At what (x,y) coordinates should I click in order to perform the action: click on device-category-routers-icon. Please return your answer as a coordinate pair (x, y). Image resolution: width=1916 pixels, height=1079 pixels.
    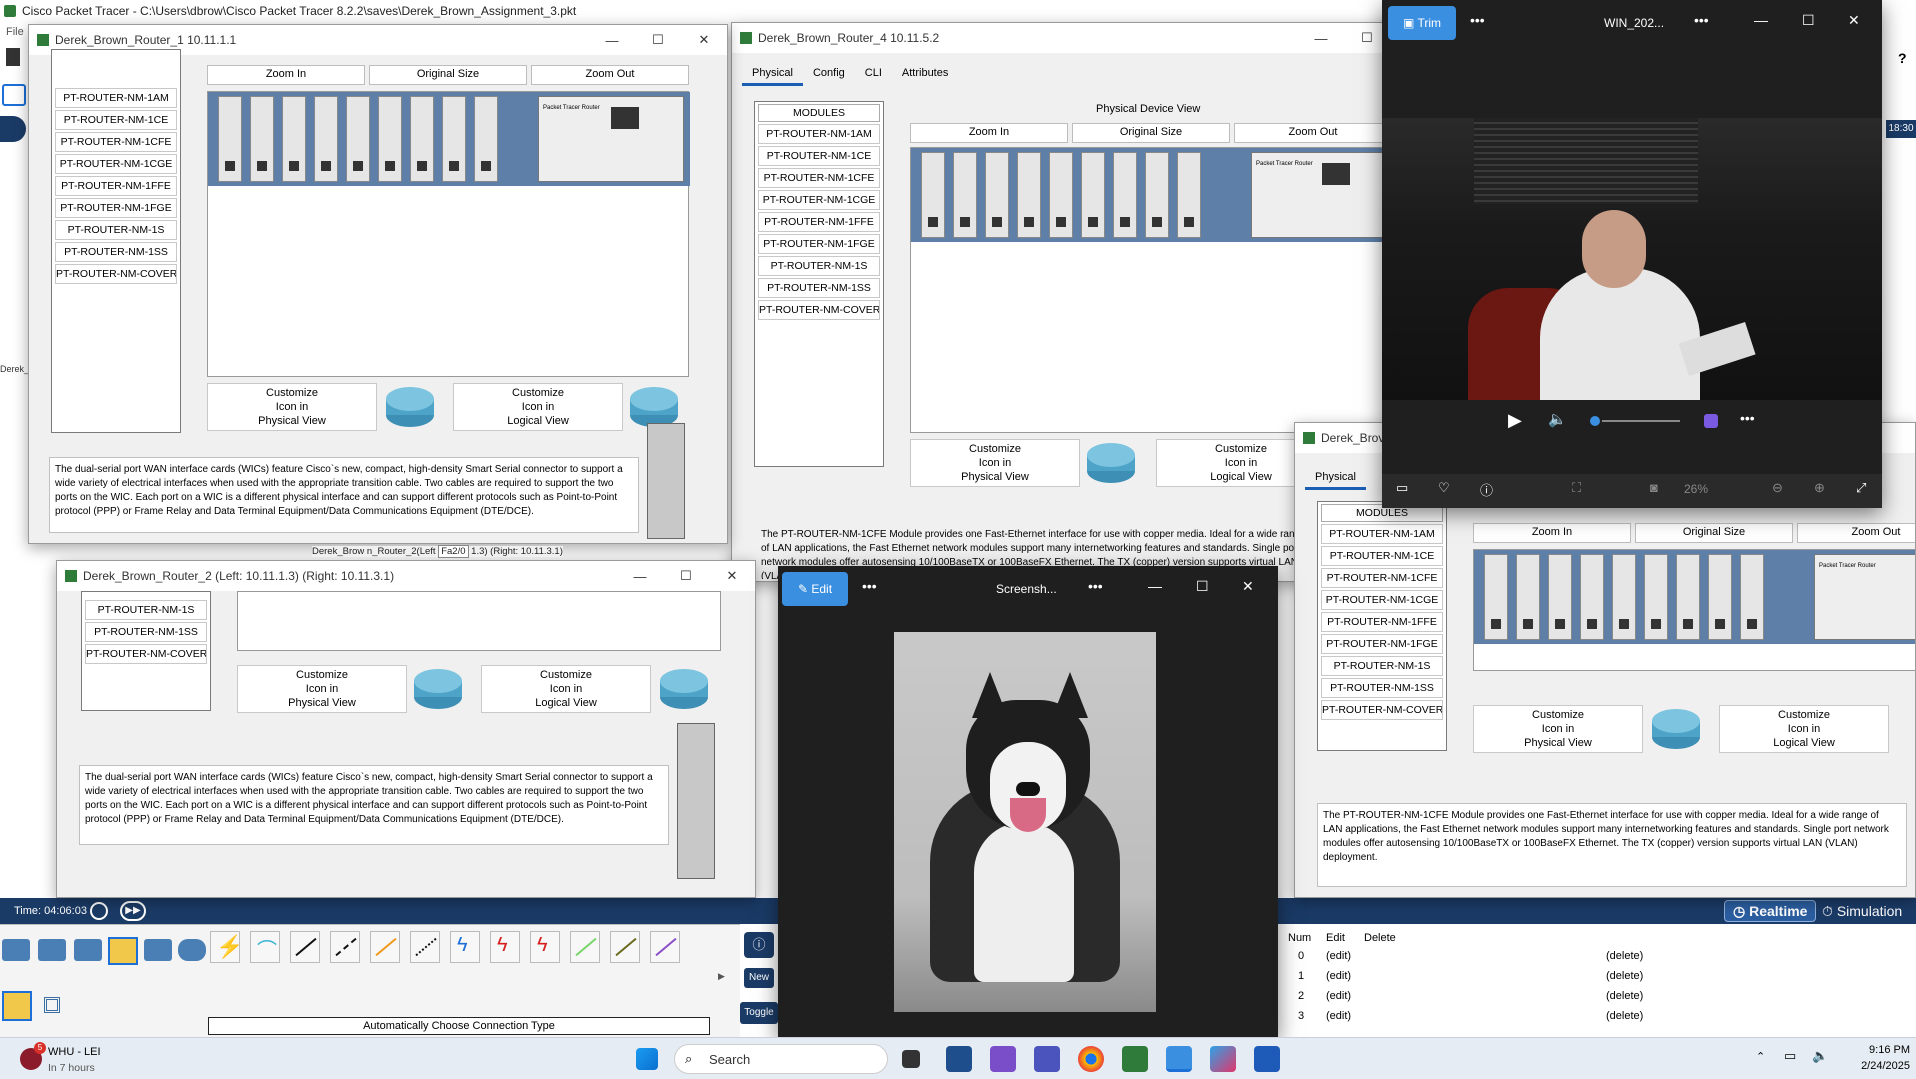
    Looking at the image, I should click on (16, 950).